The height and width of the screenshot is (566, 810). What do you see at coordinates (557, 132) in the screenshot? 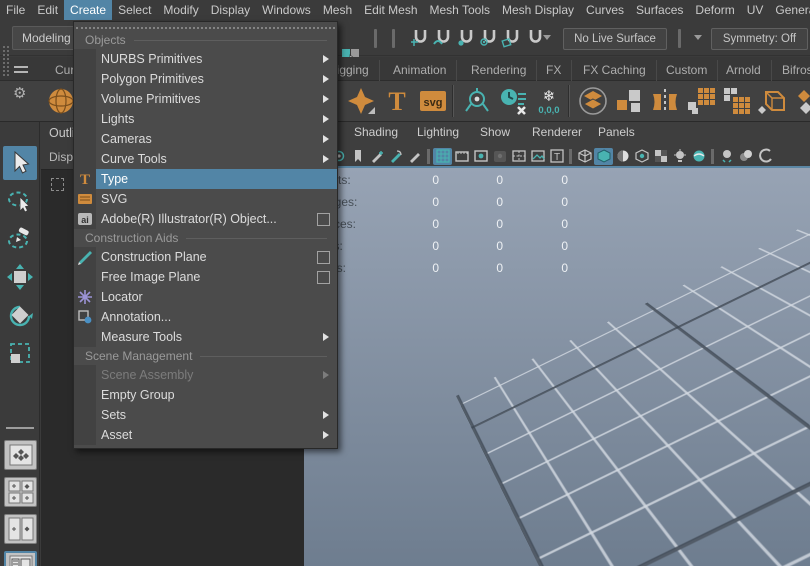
I see `panel-menu-renderer: Renderer` at bounding box center [557, 132].